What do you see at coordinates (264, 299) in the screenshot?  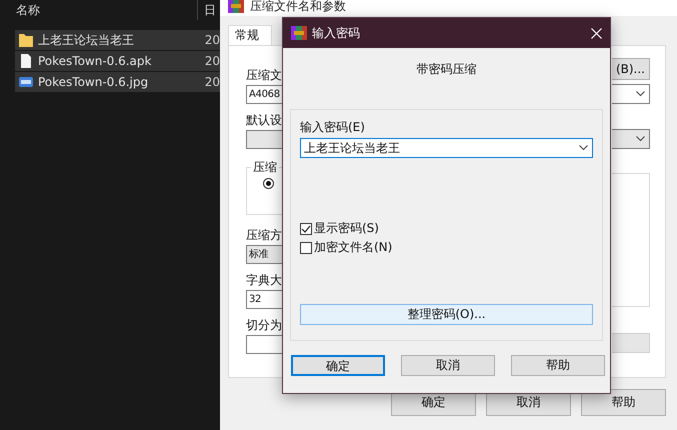 I see `input-field: 32` at bounding box center [264, 299].